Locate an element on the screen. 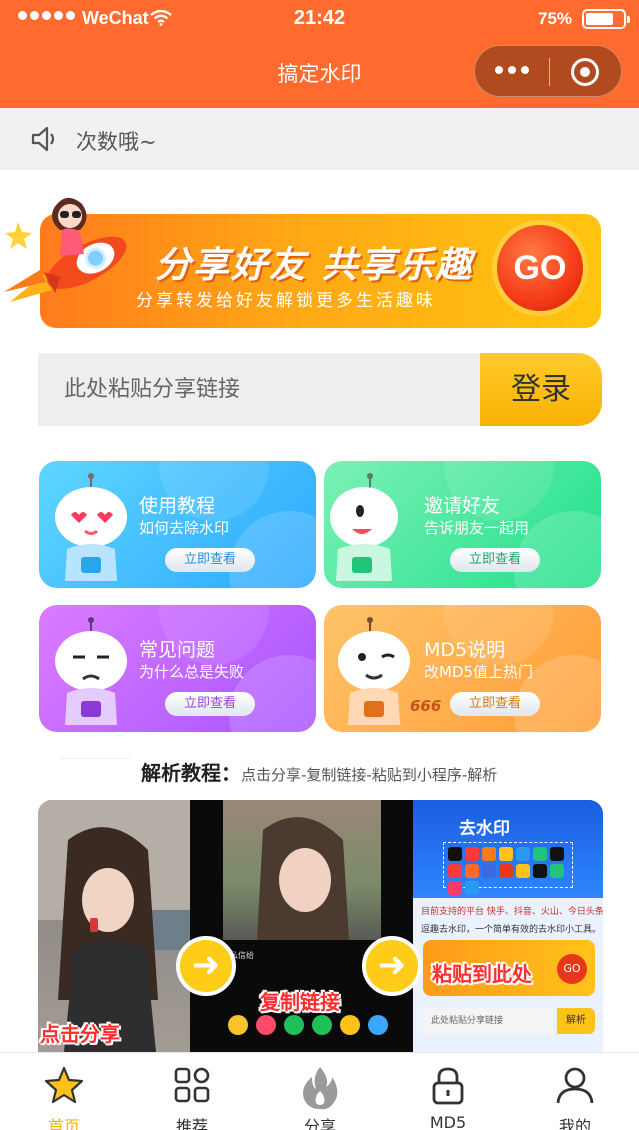  tab-md5: MD5 is located at coordinates (448, 1091).